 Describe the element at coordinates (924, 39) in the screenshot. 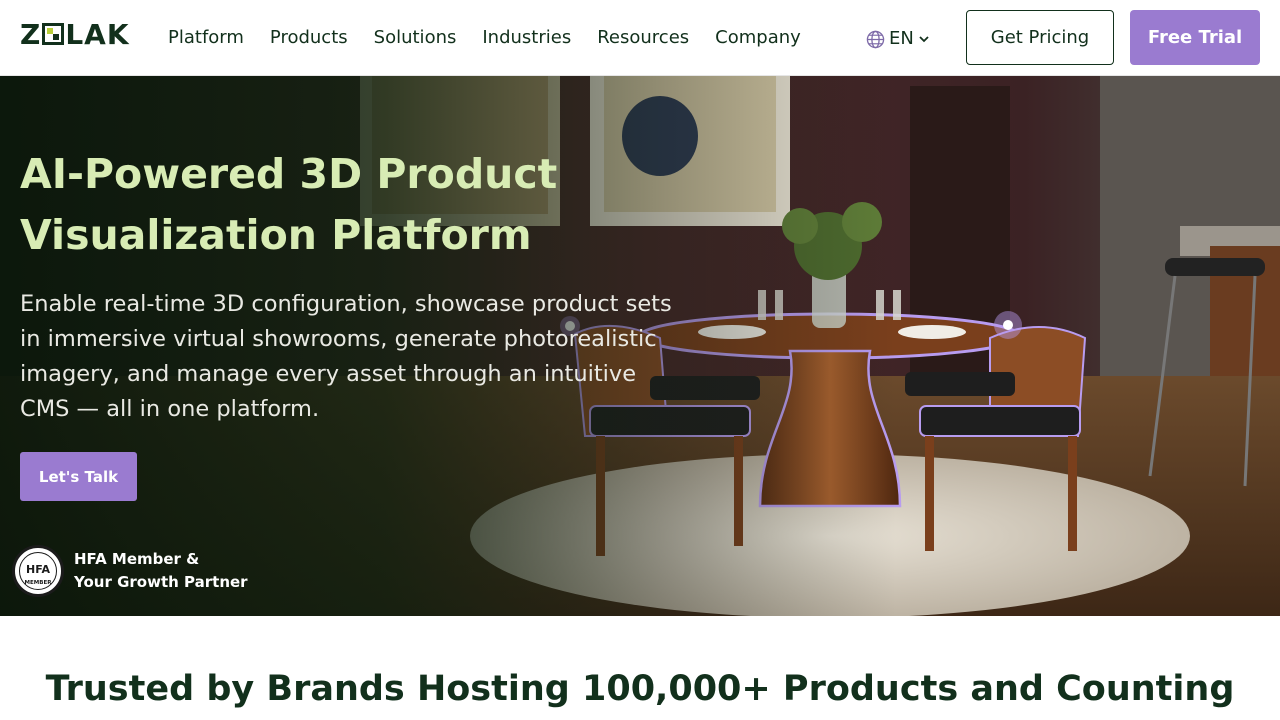

I see `chevron-down-icon` at that location.